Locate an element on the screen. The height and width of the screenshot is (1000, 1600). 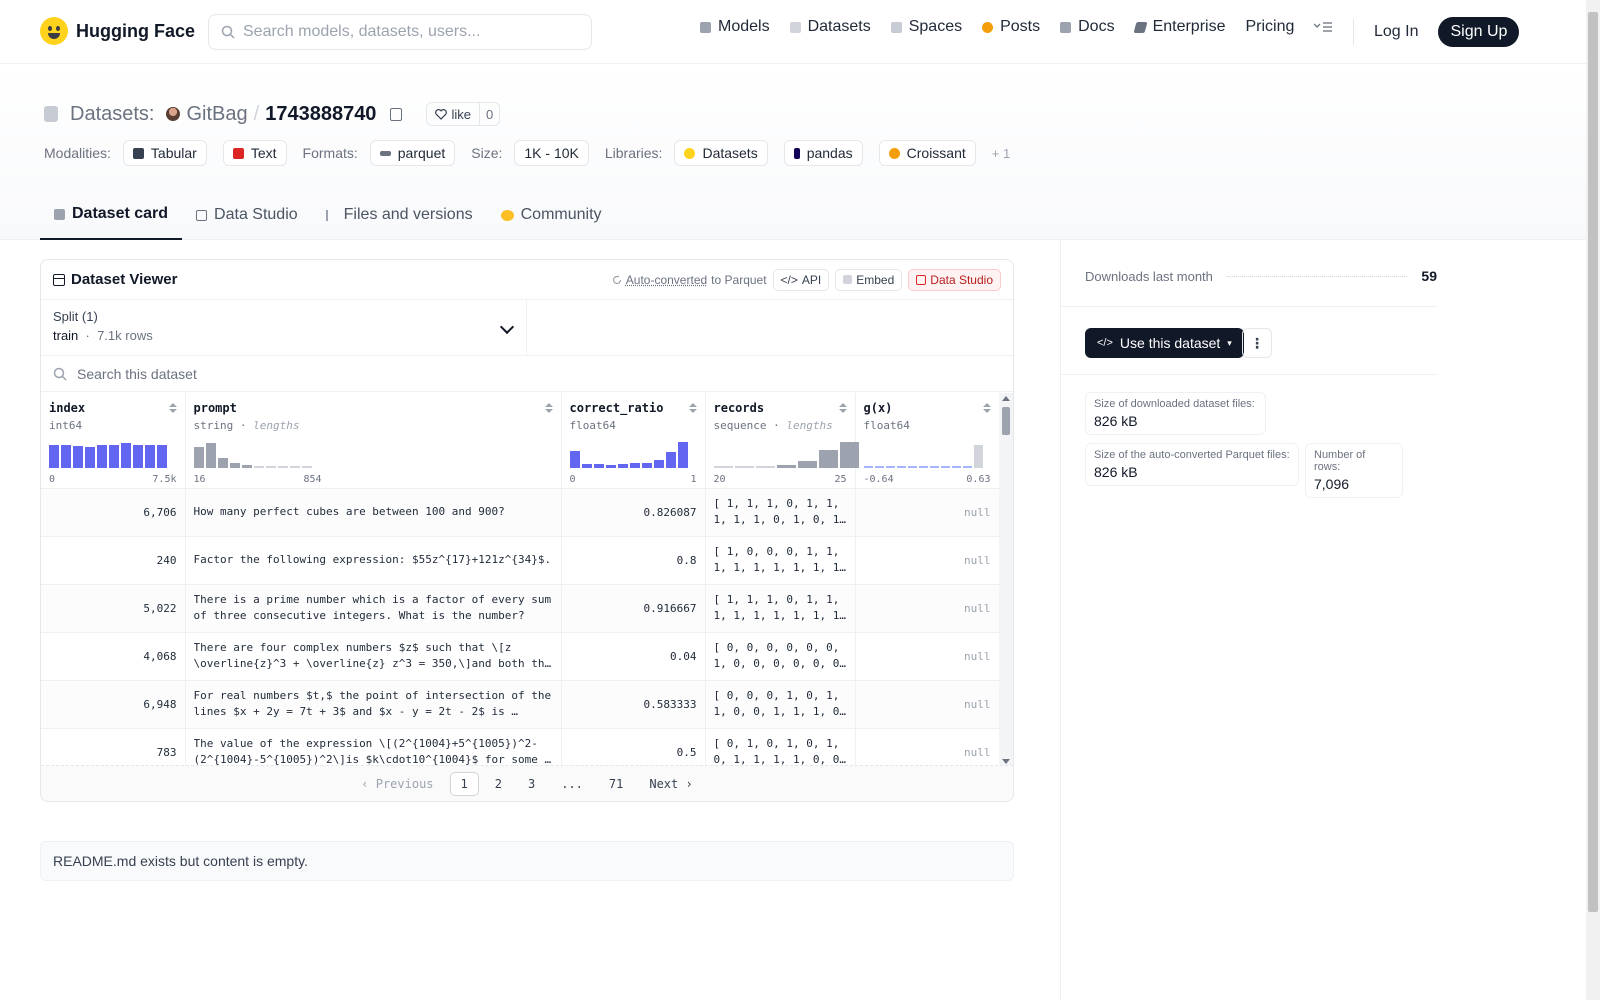
split-selector: Split (1) train · 7.1k rows is located at coordinates (284, 327).